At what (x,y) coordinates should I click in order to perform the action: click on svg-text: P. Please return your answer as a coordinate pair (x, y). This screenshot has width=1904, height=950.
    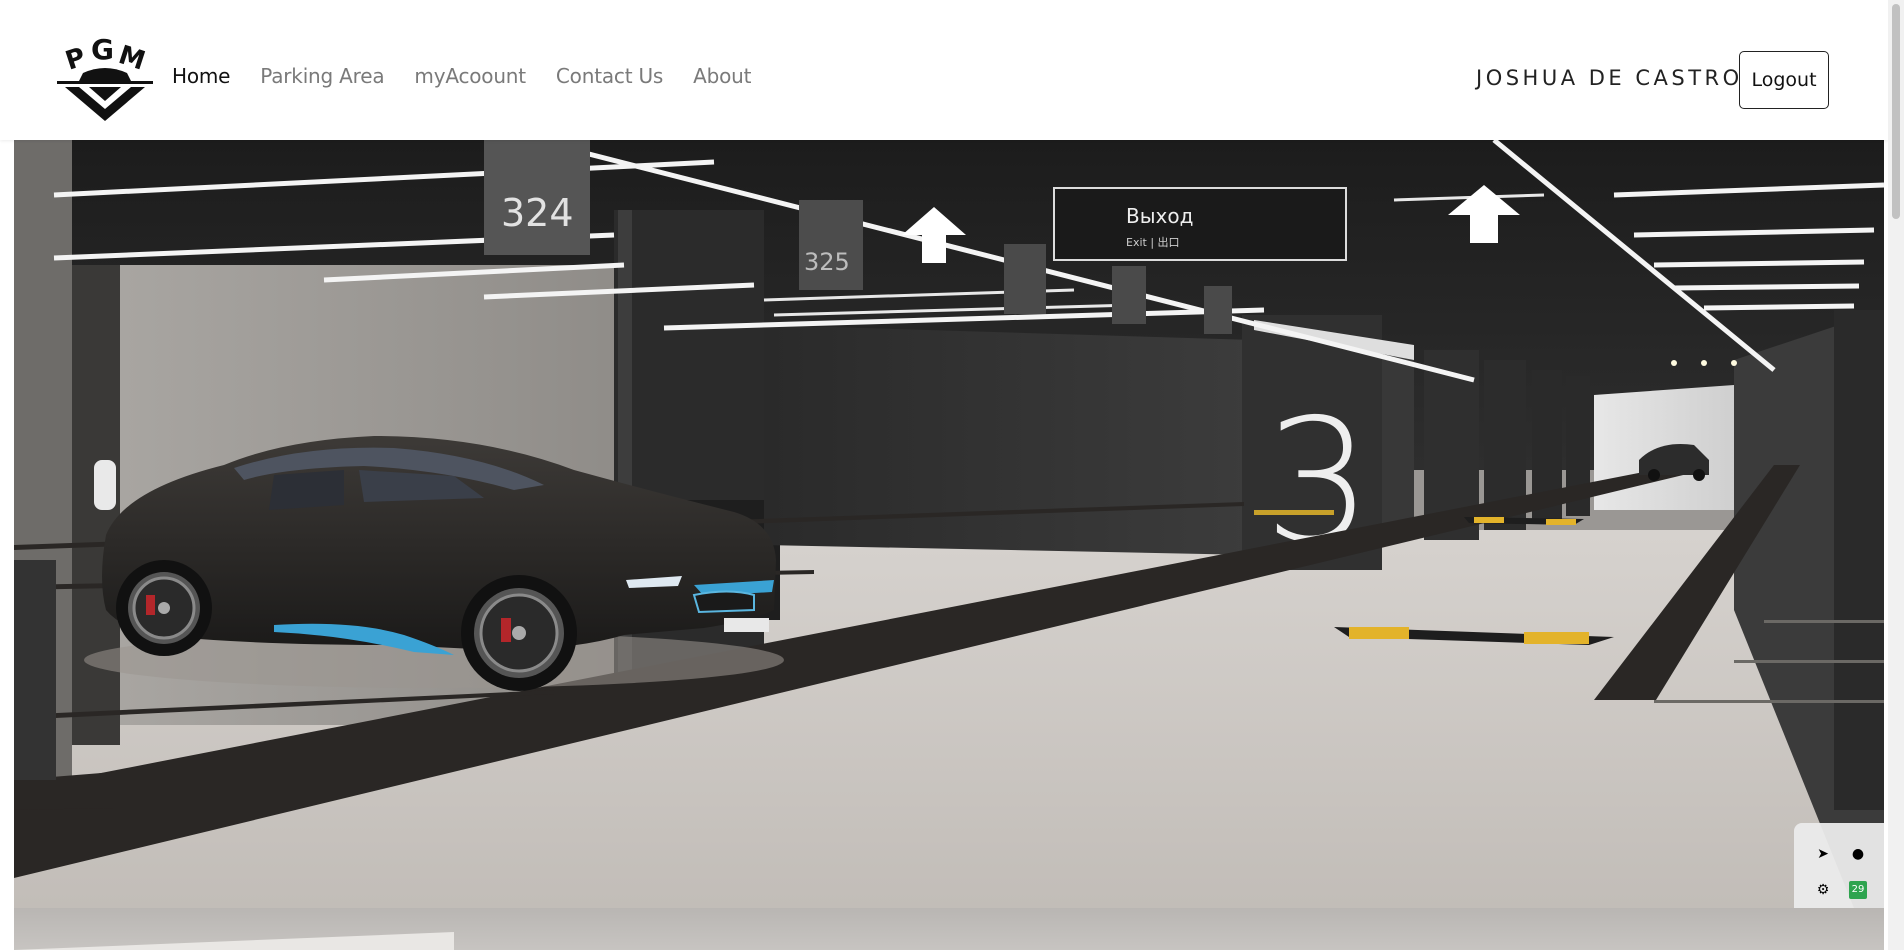
    Looking at the image, I should click on (75, 59).